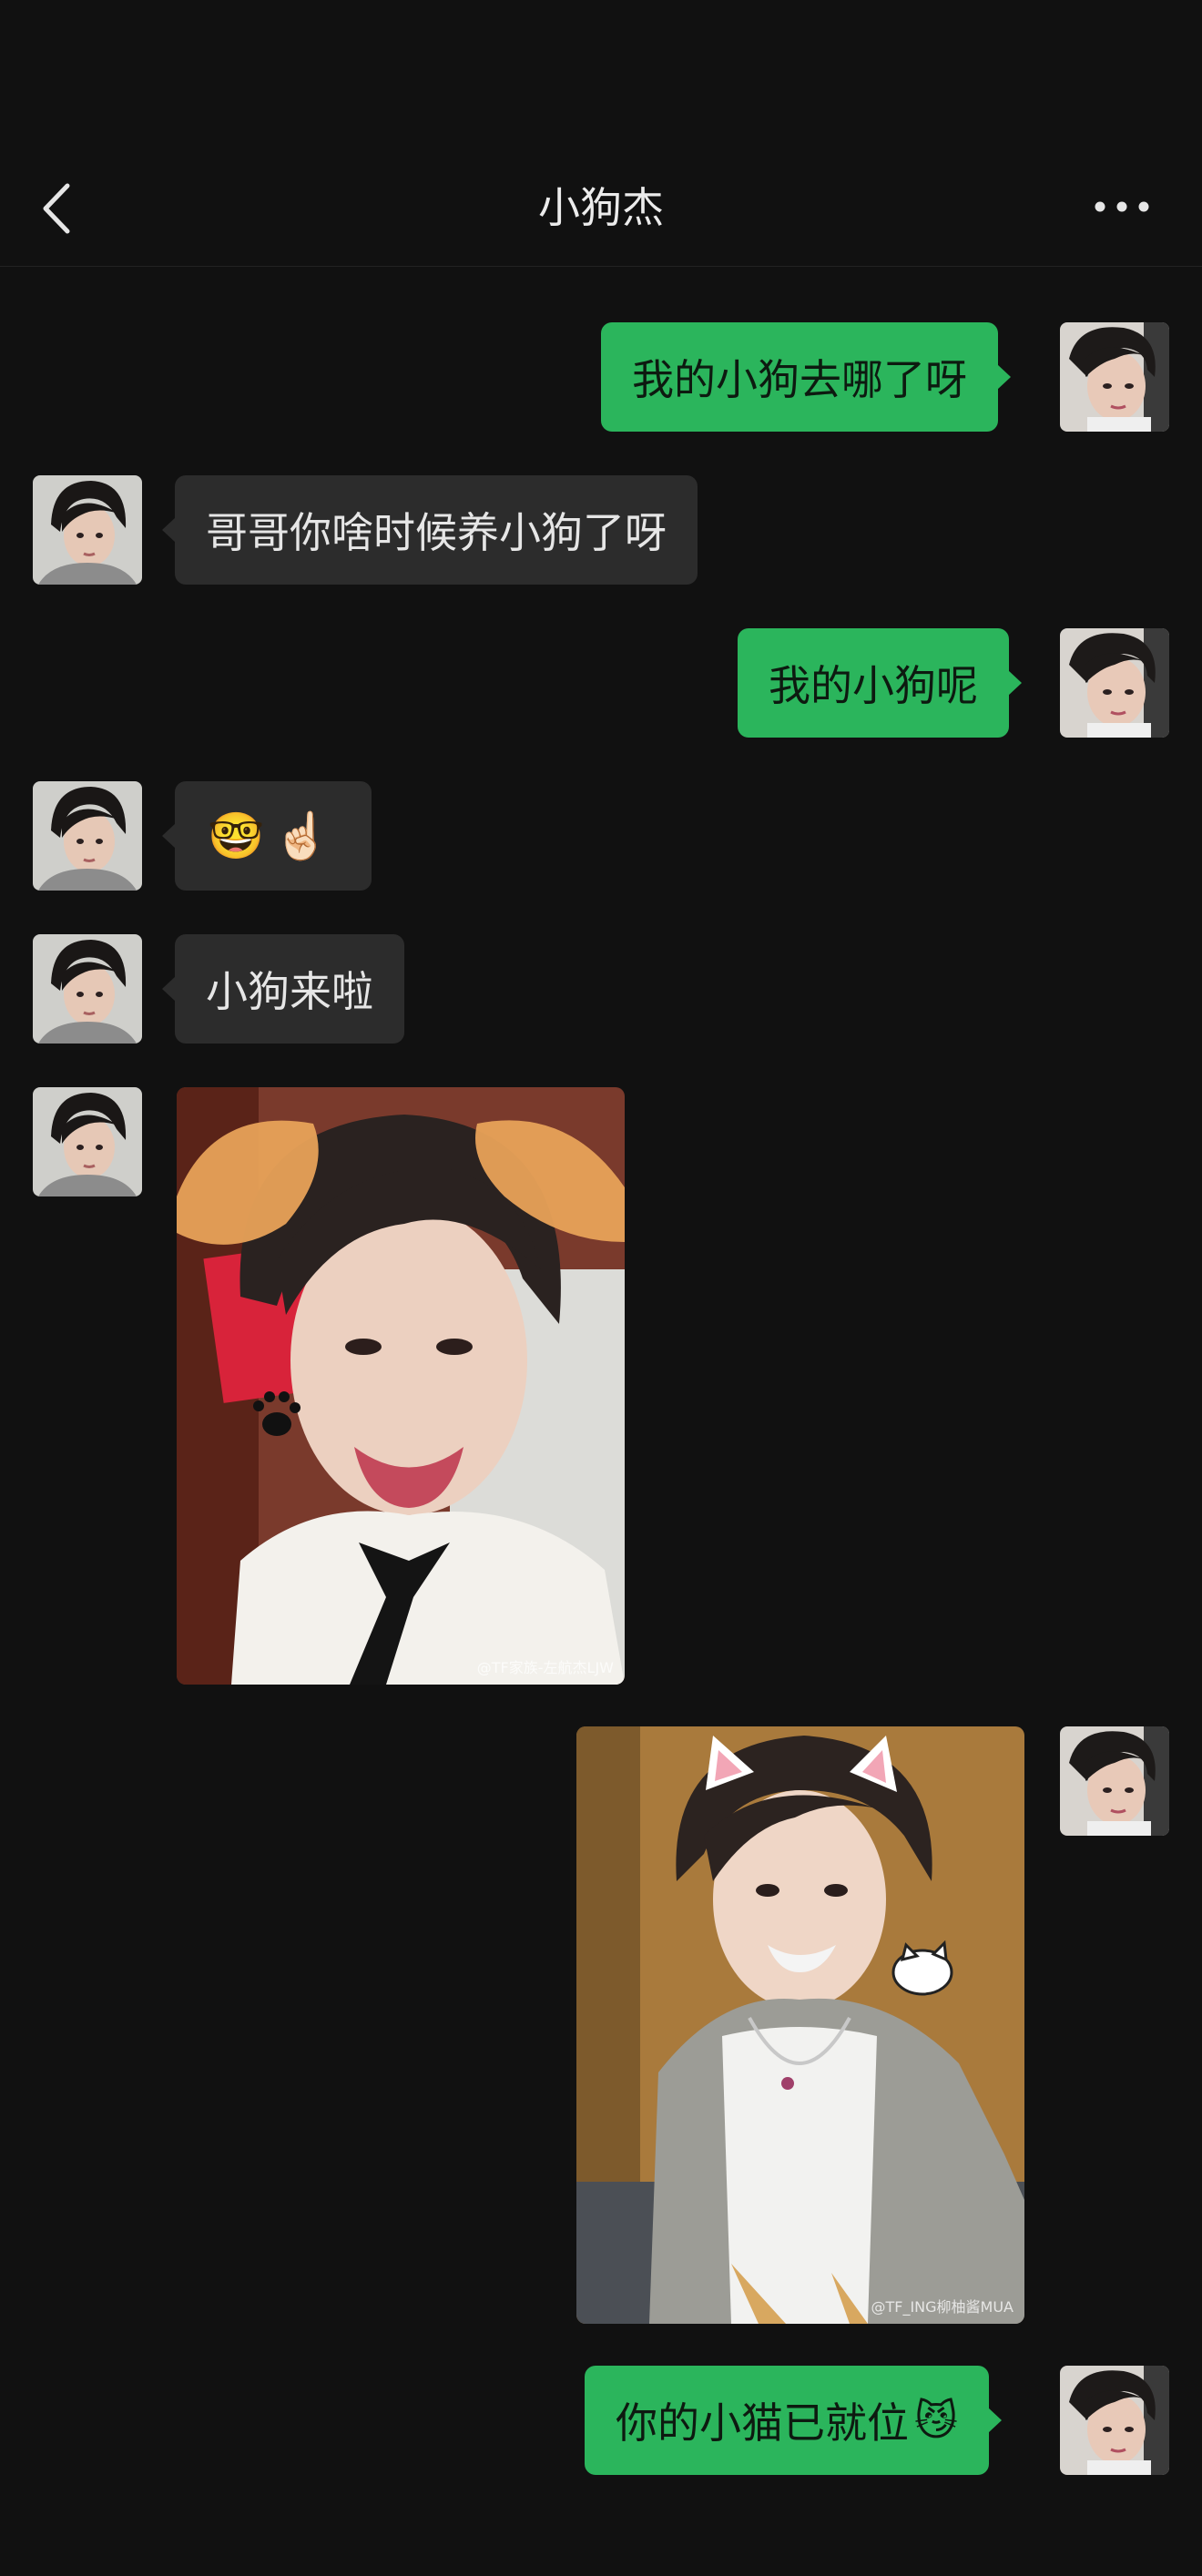 The height and width of the screenshot is (2576, 1202). Describe the element at coordinates (601, 134) in the screenshot. I see `chat-header: 小狗杰` at that location.